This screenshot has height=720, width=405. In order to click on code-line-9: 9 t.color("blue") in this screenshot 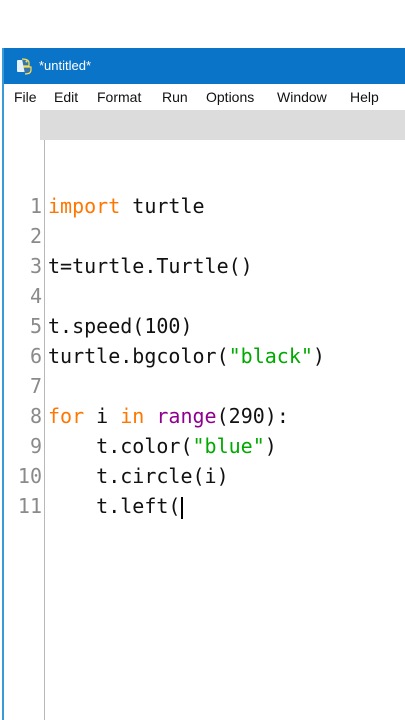, I will do `click(204, 446)`.